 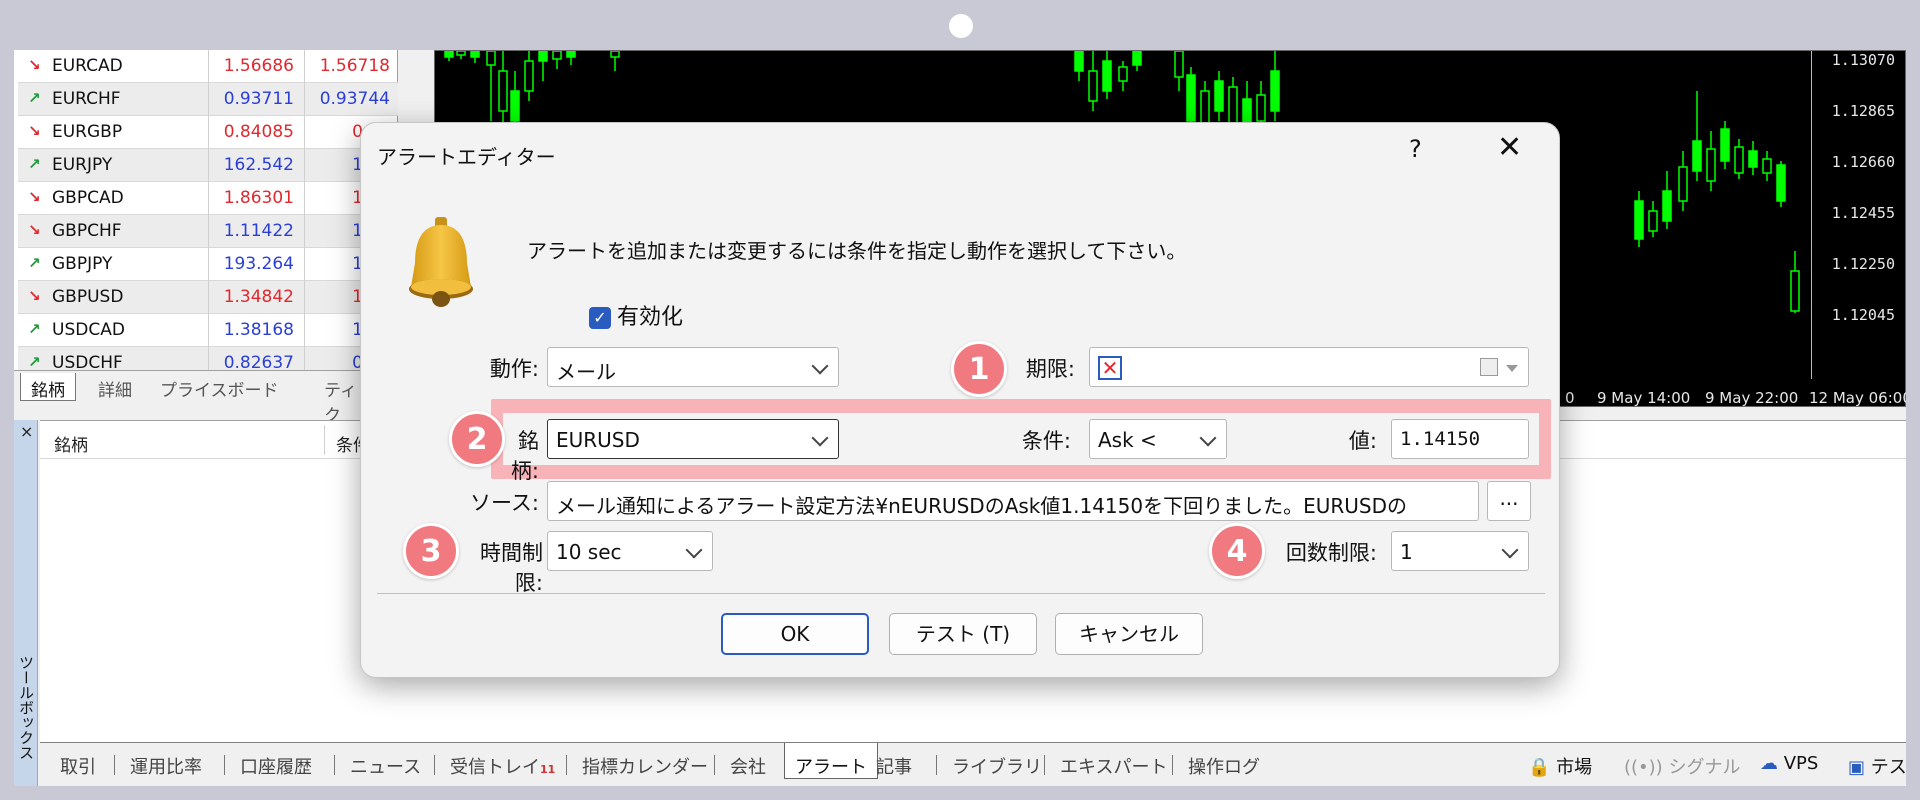 I want to click on symbol-name: USDCAD, so click(x=88, y=330).